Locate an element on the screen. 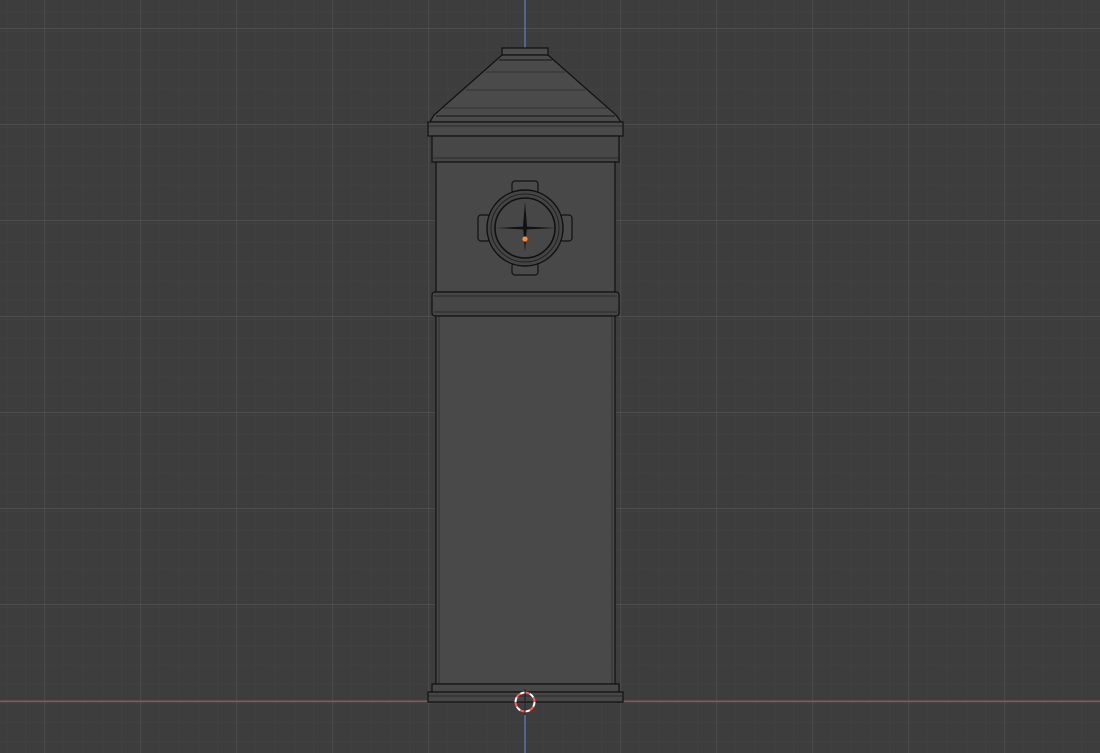  mesh-roof-rim is located at coordinates (525, 129).